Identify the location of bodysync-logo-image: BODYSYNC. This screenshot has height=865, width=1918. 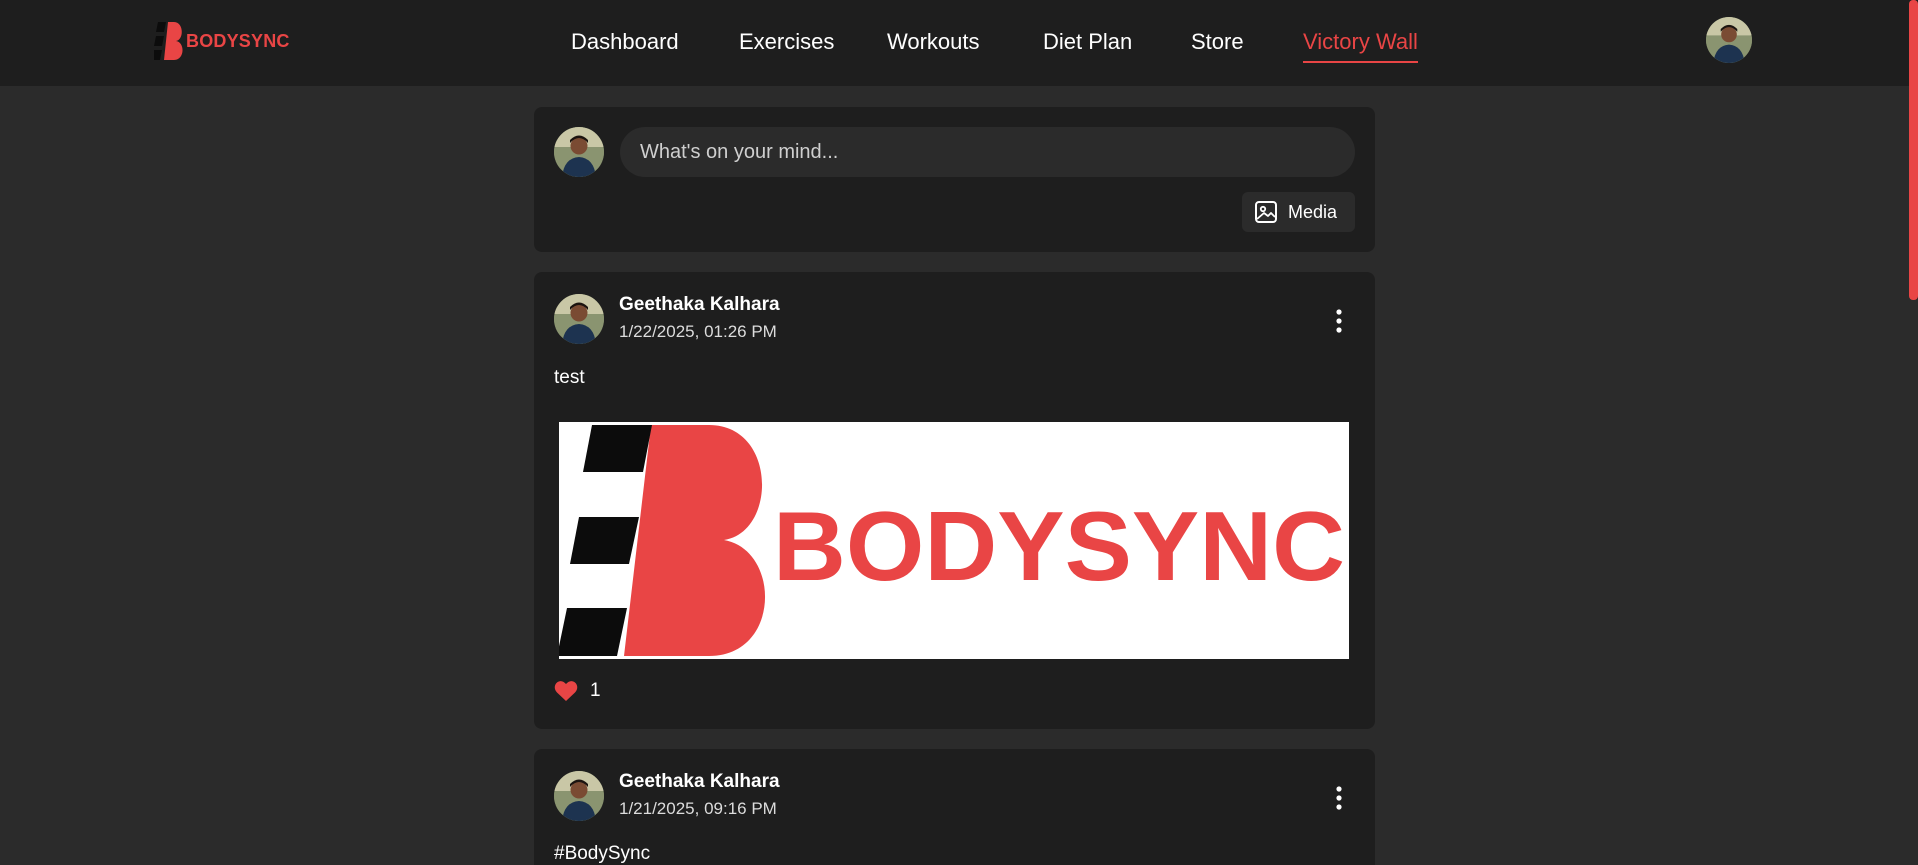
(954, 540).